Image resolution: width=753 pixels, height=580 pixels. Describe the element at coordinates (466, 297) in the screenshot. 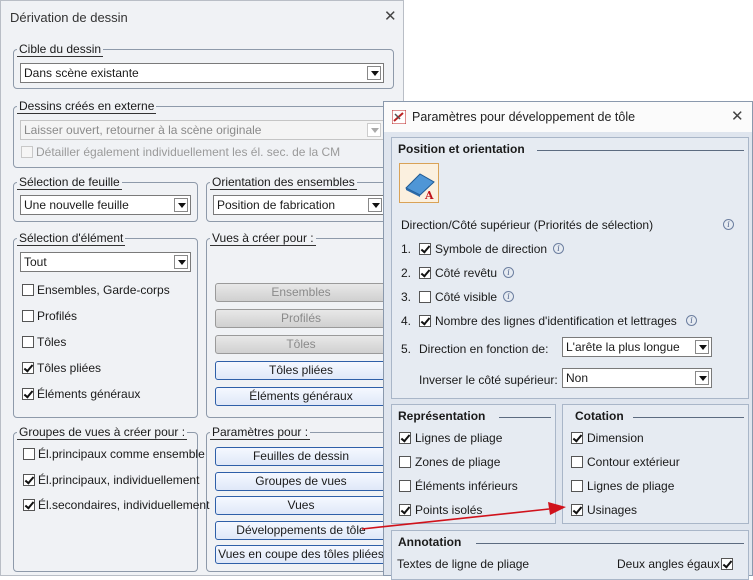

I see `label-cote-visible: Côté visible` at that location.